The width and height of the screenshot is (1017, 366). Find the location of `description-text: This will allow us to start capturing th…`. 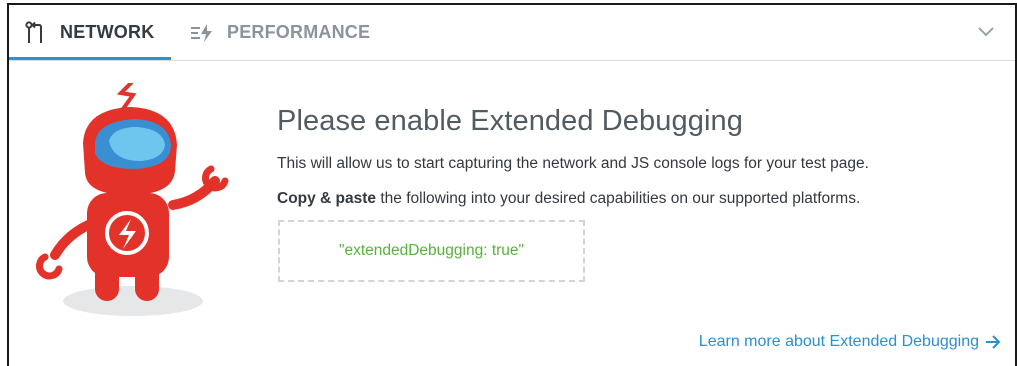

description-text: This will allow us to start capturing th… is located at coordinates (573, 163).